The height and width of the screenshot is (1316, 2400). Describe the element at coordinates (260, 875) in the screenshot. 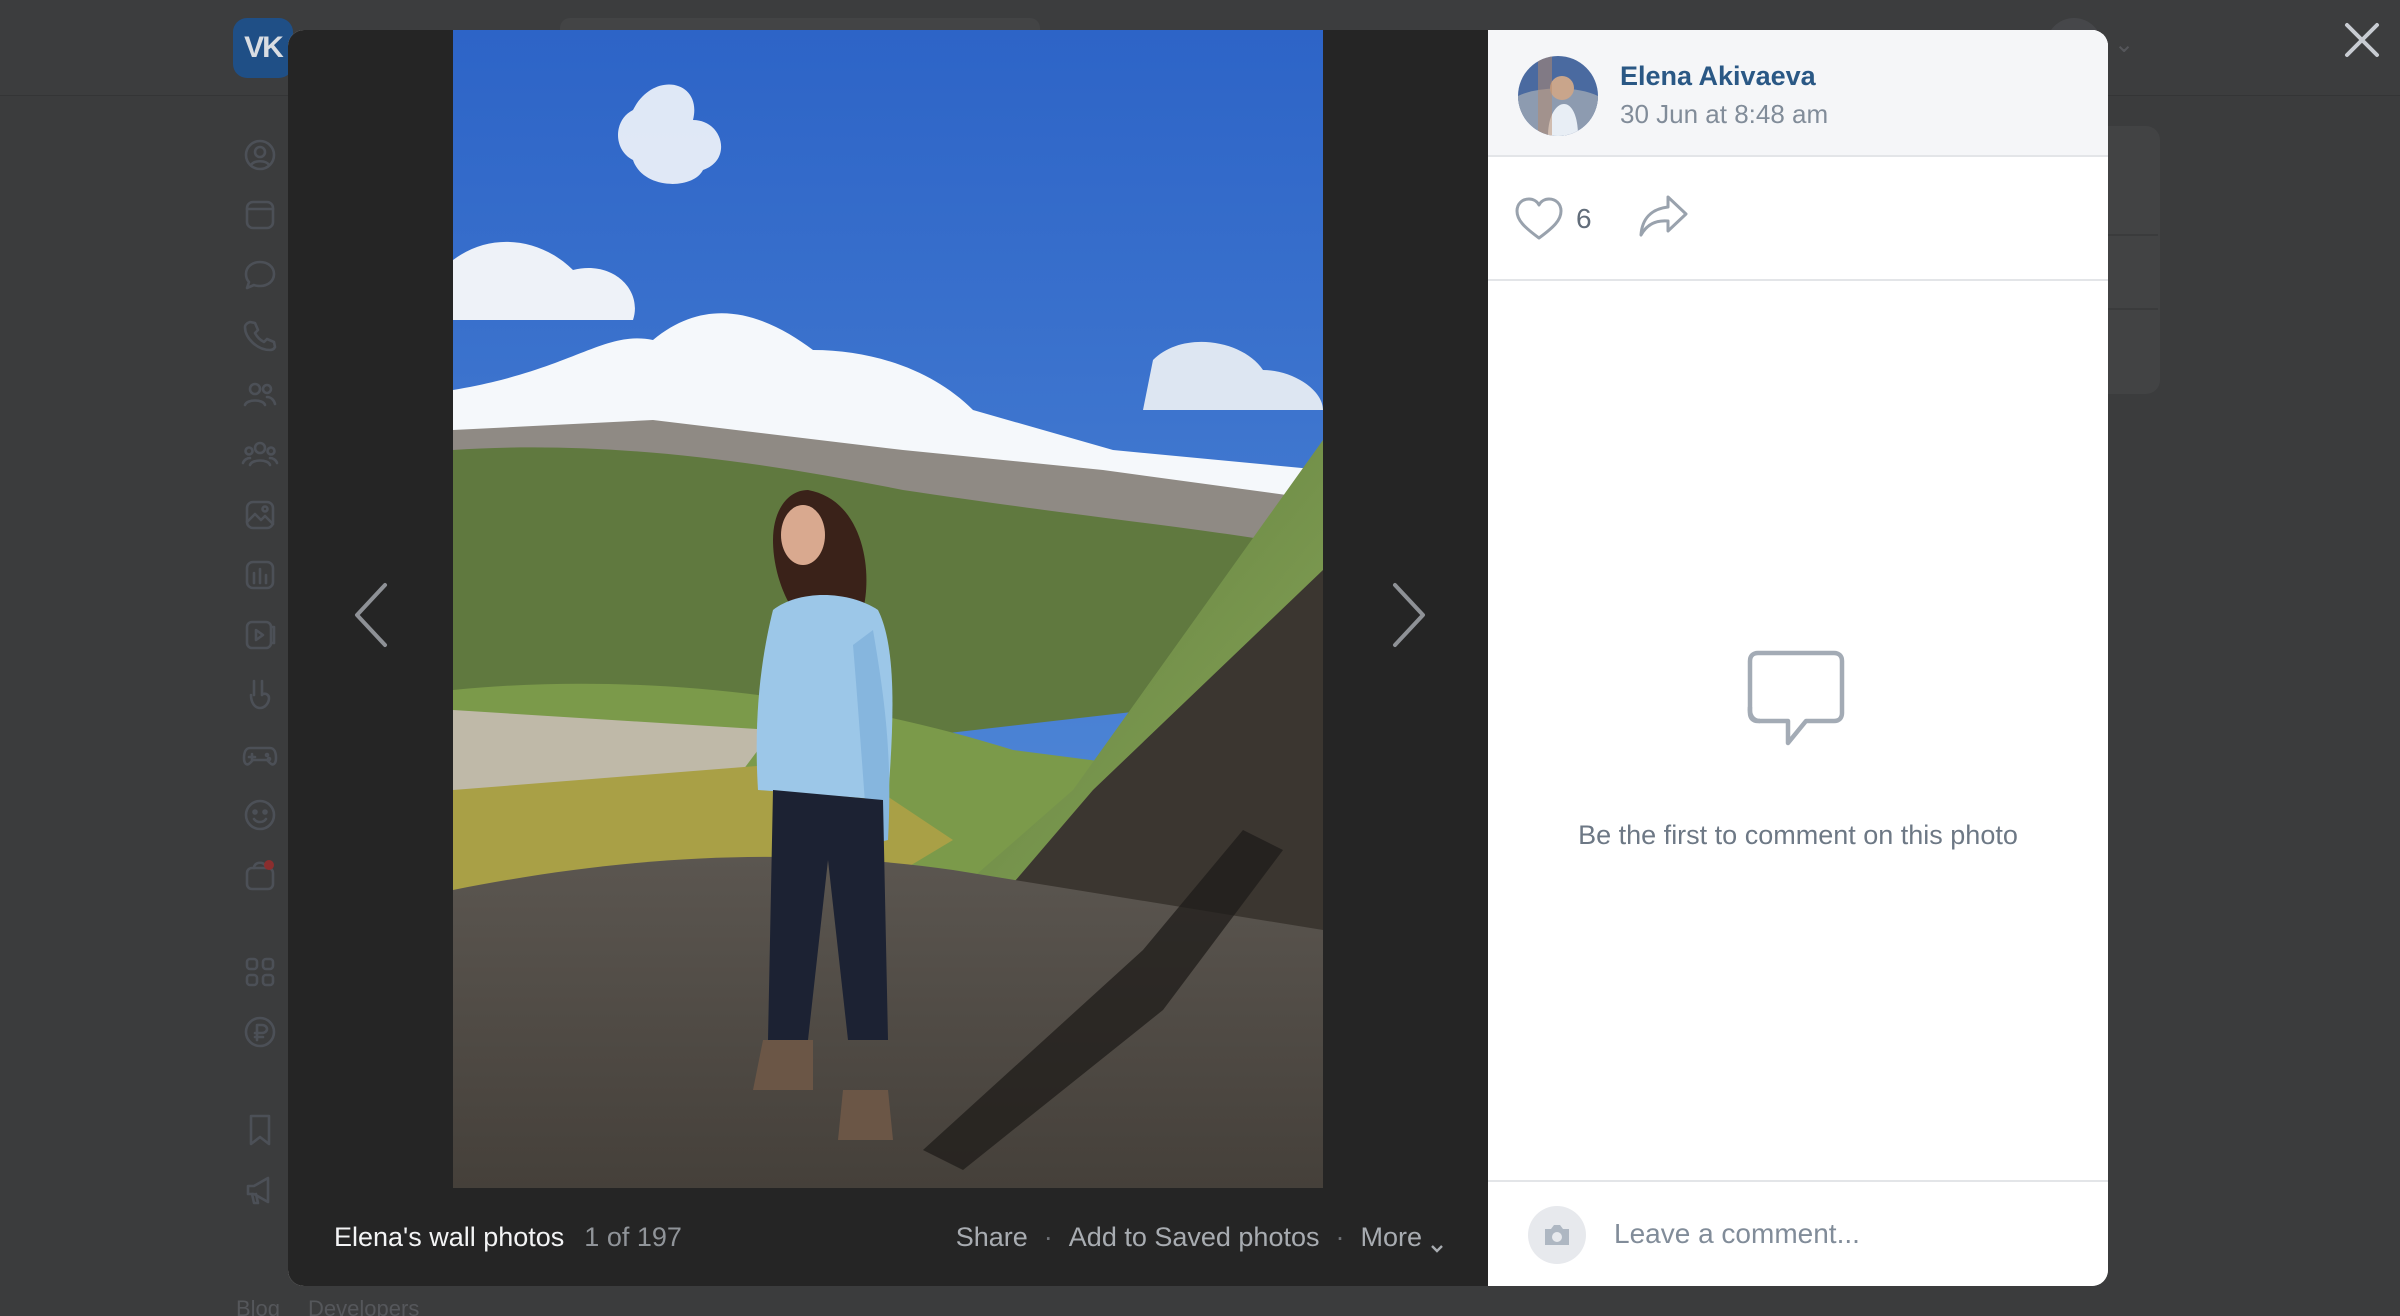

I see `market-icon` at that location.